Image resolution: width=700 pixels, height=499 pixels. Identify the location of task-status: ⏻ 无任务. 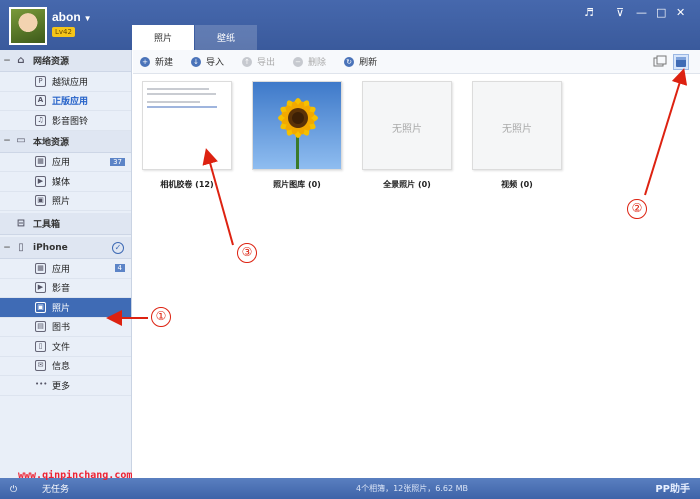
(39, 488).